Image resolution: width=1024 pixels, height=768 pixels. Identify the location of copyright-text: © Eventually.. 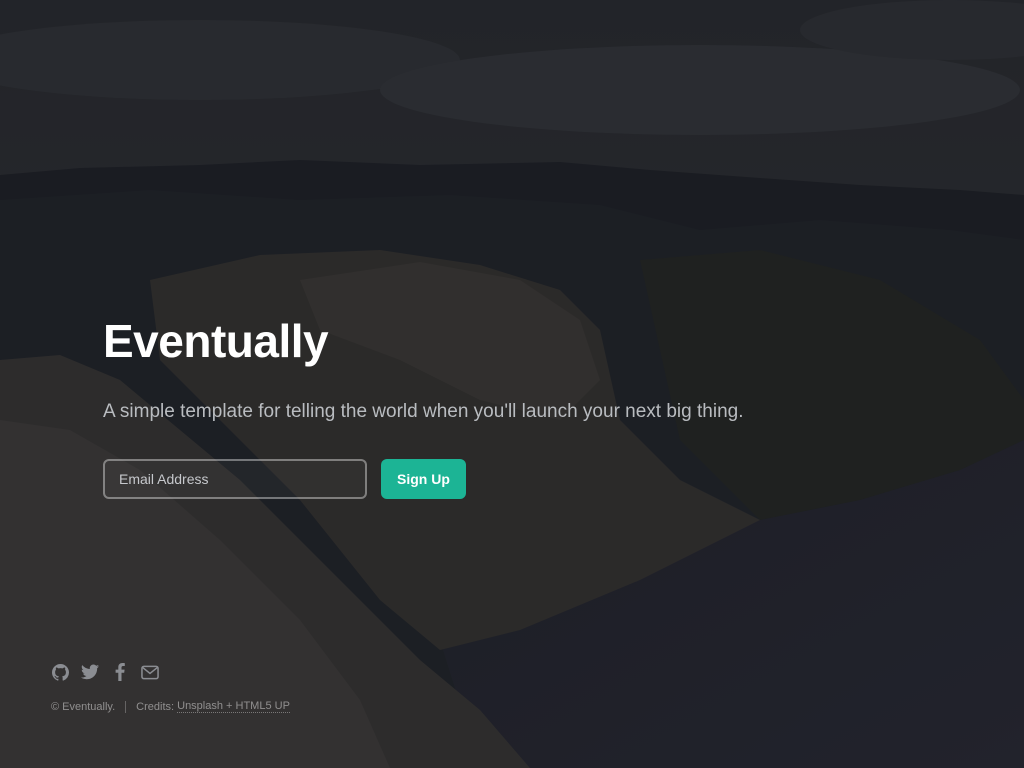
(83, 706).